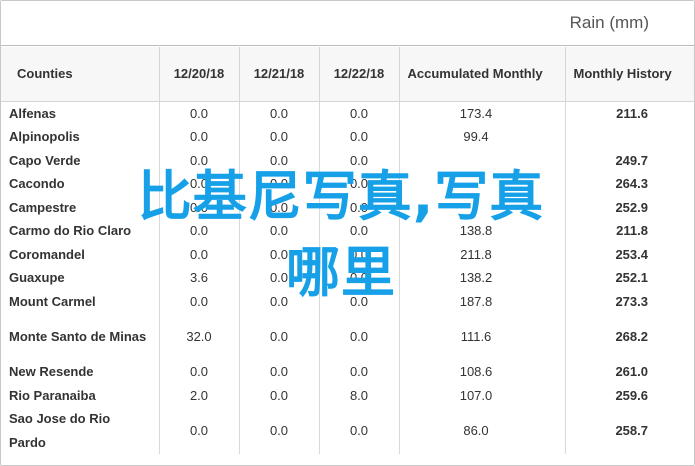 The width and height of the screenshot is (695, 466). What do you see at coordinates (629, 301) in the screenshot?
I see `history-cell: 273.3` at bounding box center [629, 301].